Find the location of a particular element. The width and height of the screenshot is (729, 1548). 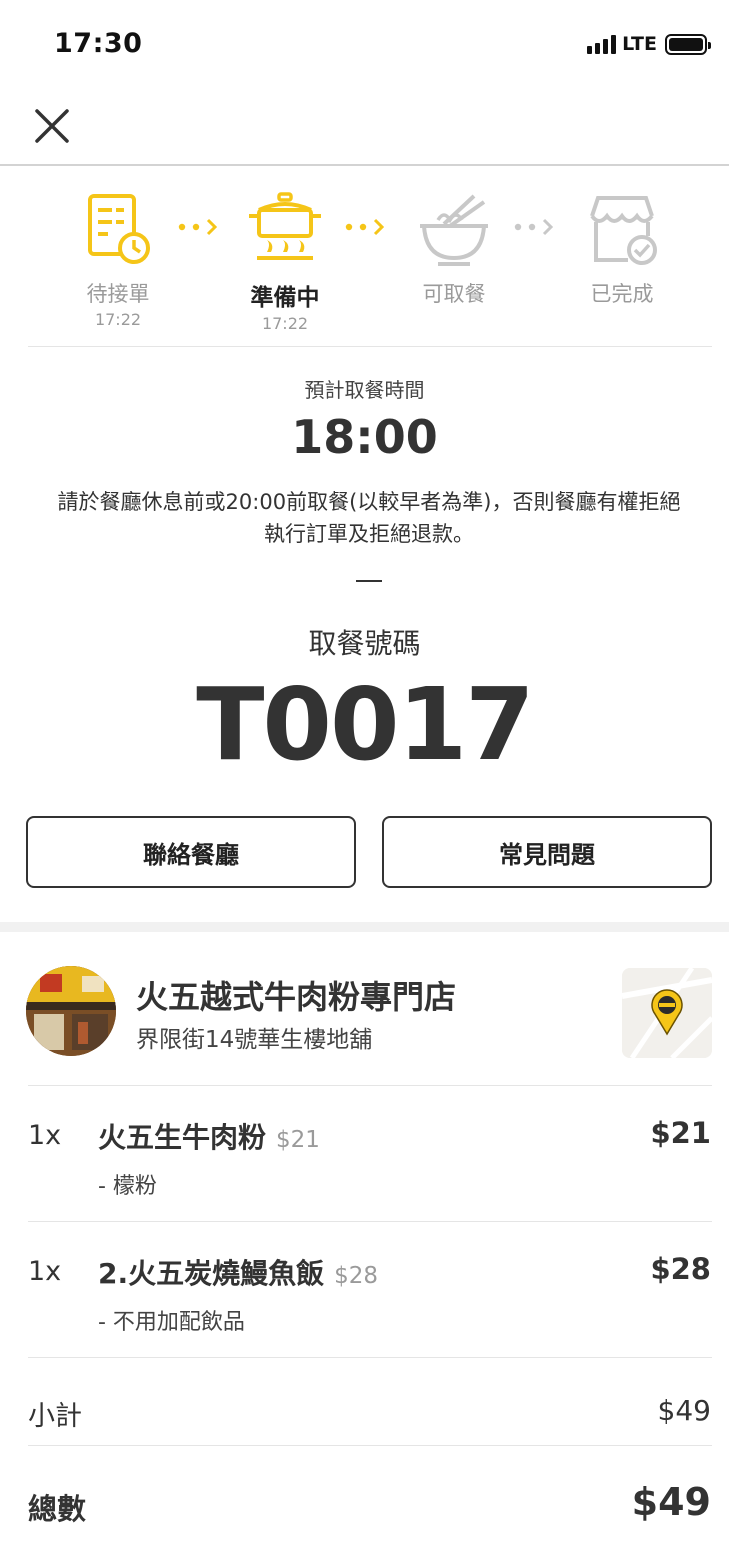

step-completed: 已完成 is located at coordinates (622, 250).